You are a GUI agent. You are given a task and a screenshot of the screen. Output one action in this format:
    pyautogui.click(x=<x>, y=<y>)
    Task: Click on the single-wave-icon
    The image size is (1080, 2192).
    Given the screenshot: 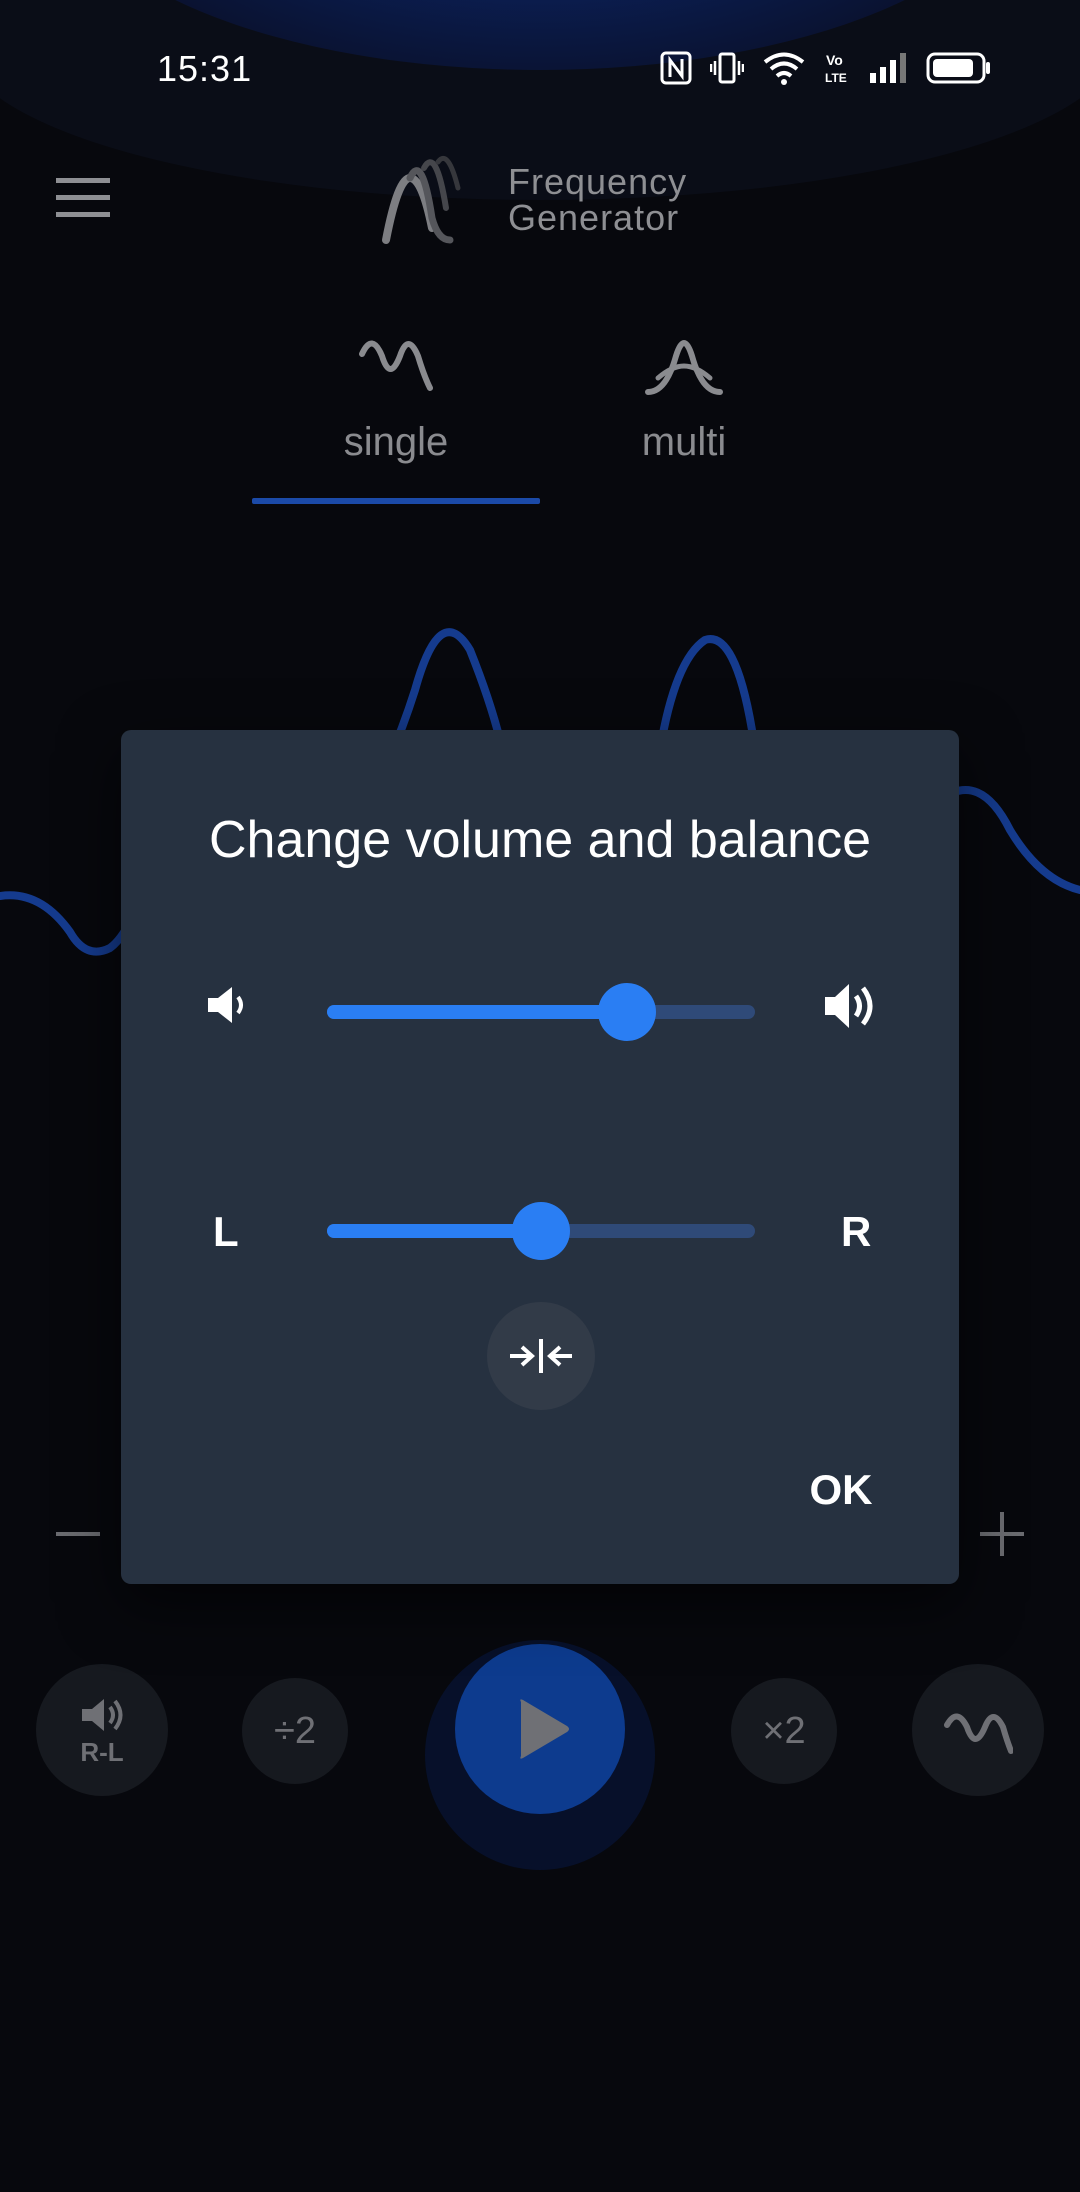 What is the action you would take?
    pyautogui.click(x=396, y=361)
    